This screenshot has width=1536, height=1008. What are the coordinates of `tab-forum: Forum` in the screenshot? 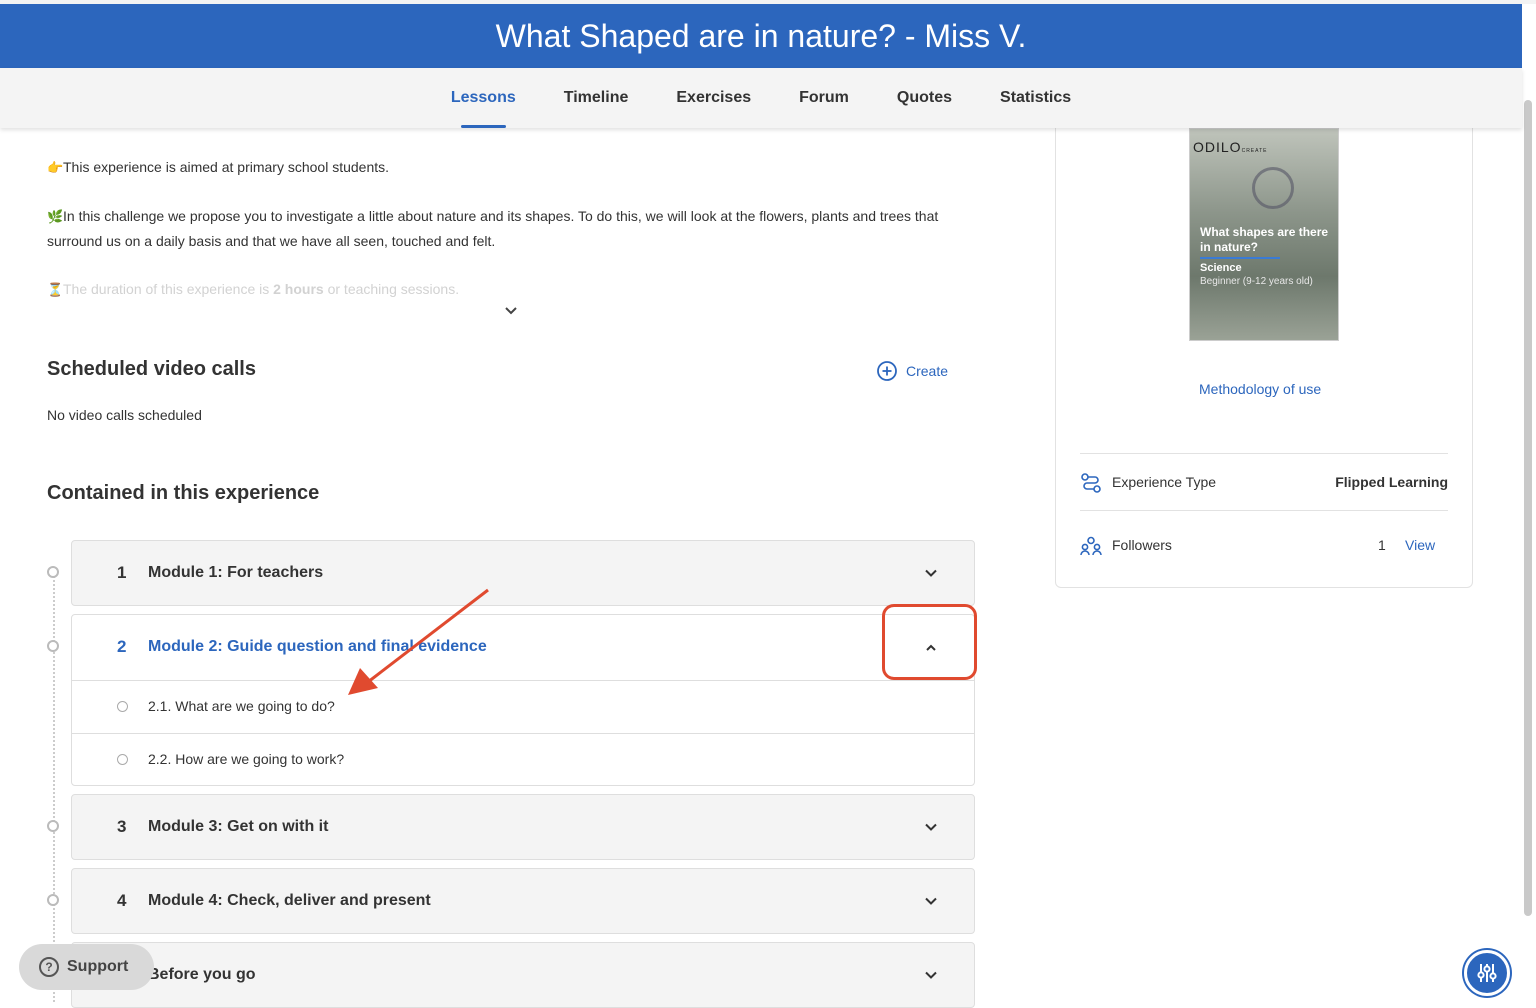 It's located at (824, 98).